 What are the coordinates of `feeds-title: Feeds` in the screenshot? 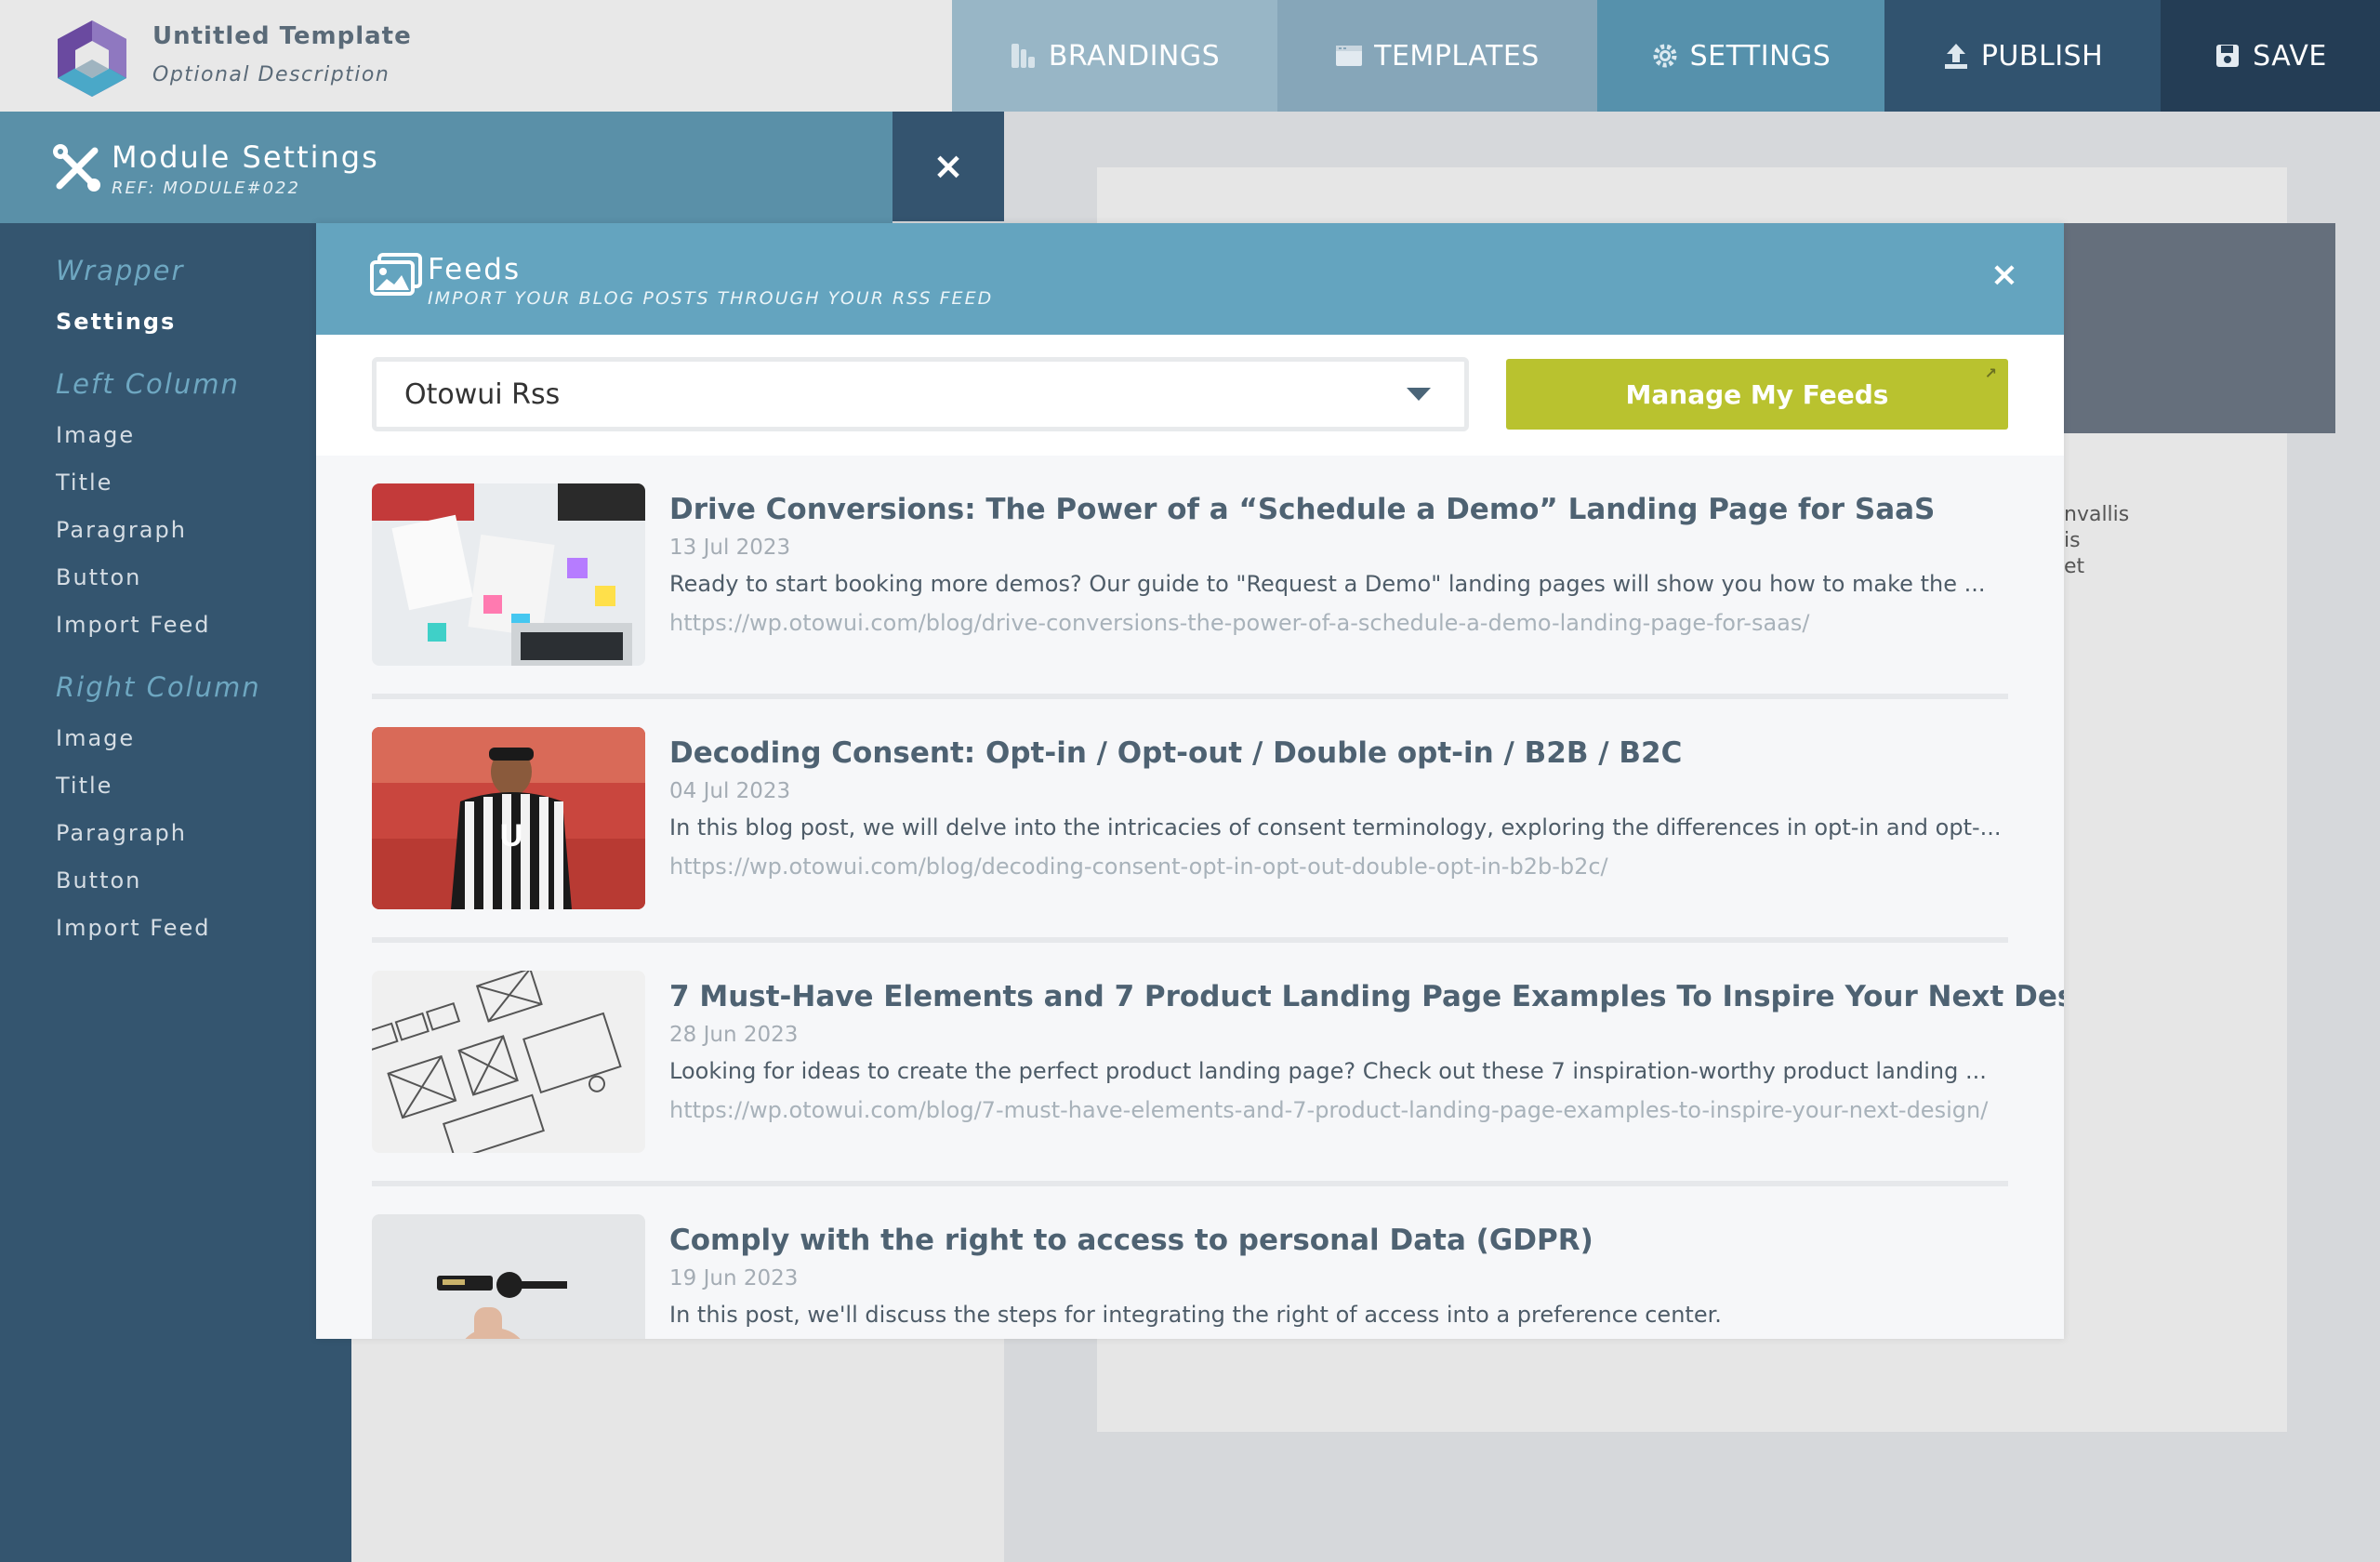 It's located at (475, 269).